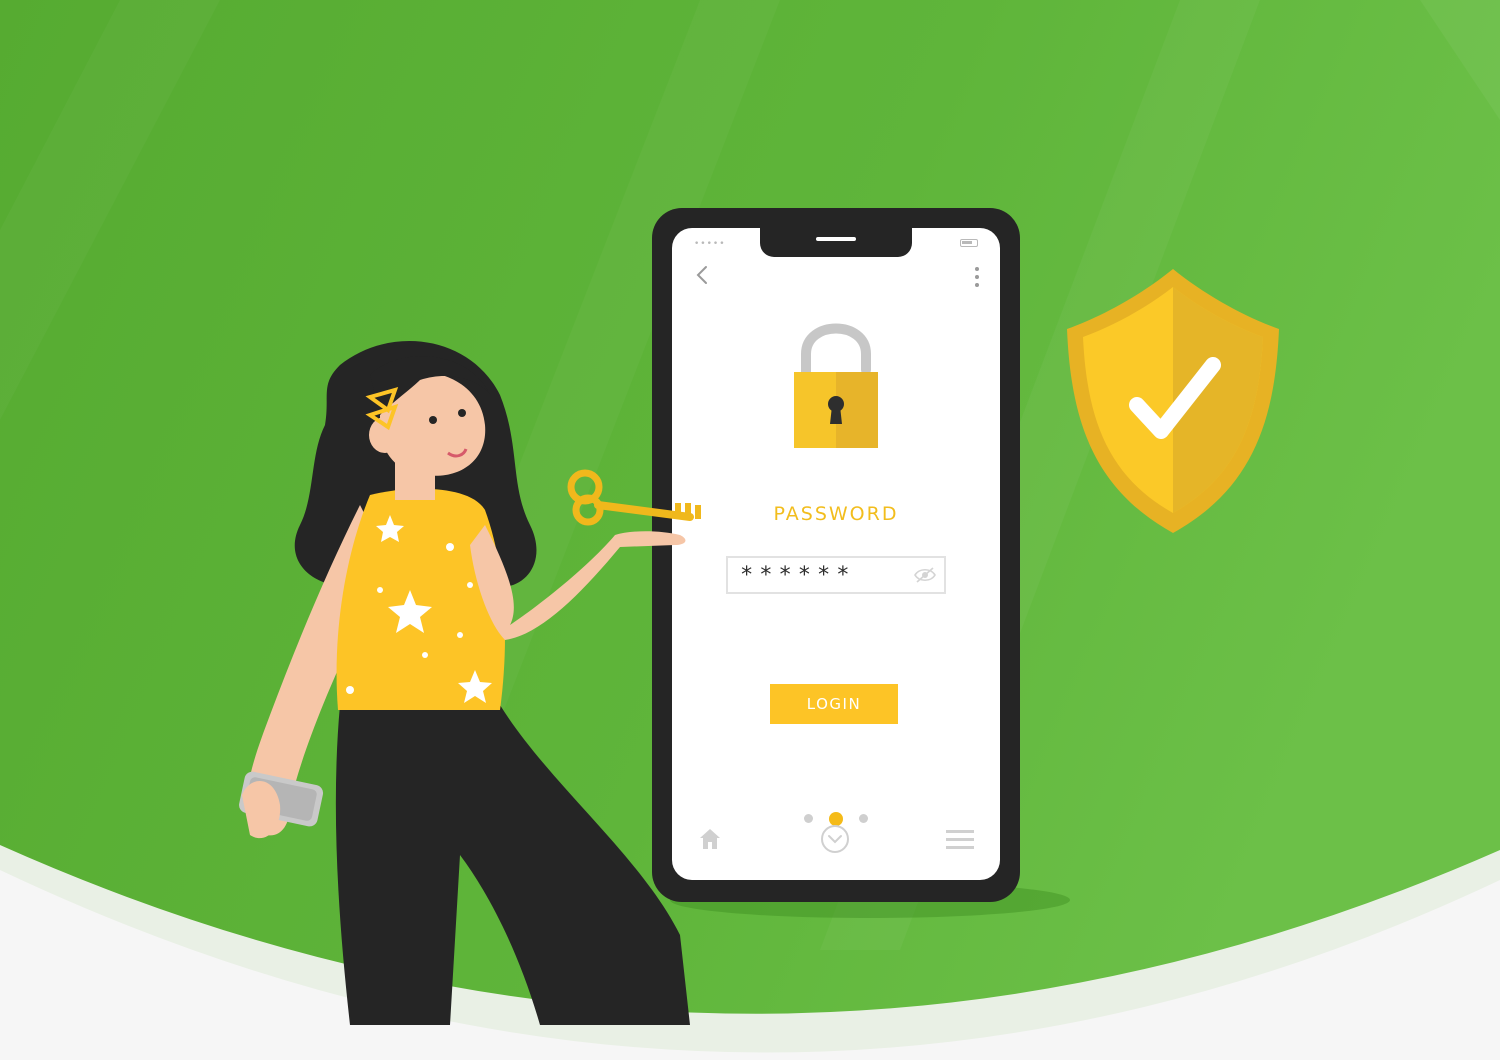  Describe the element at coordinates (835, 839) in the screenshot. I see `chevron-down-circle-icon` at that location.